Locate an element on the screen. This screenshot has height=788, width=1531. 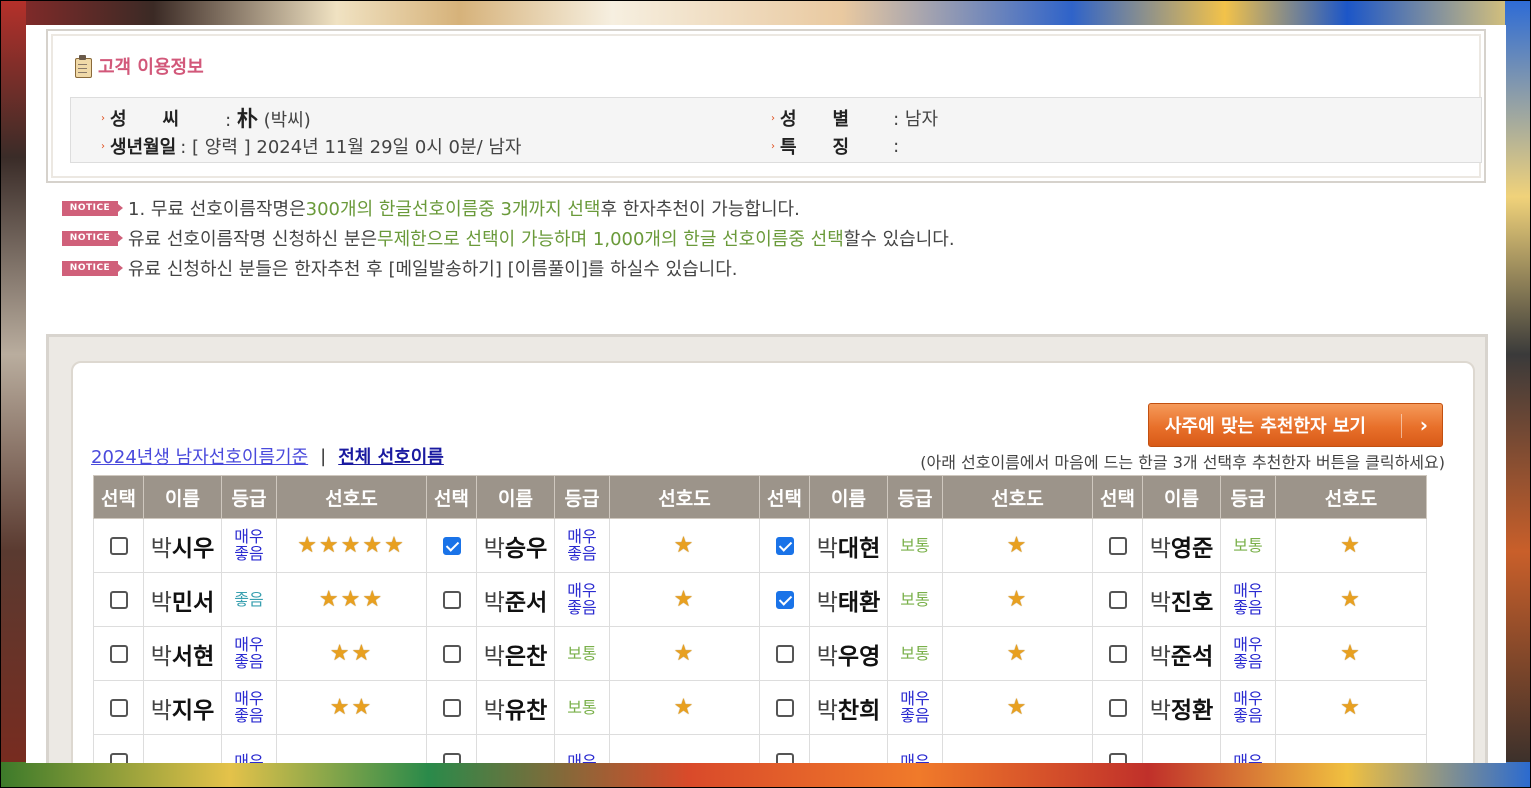
customer-info-heading: 고객 이용정보 is located at coordinates (139, 66).